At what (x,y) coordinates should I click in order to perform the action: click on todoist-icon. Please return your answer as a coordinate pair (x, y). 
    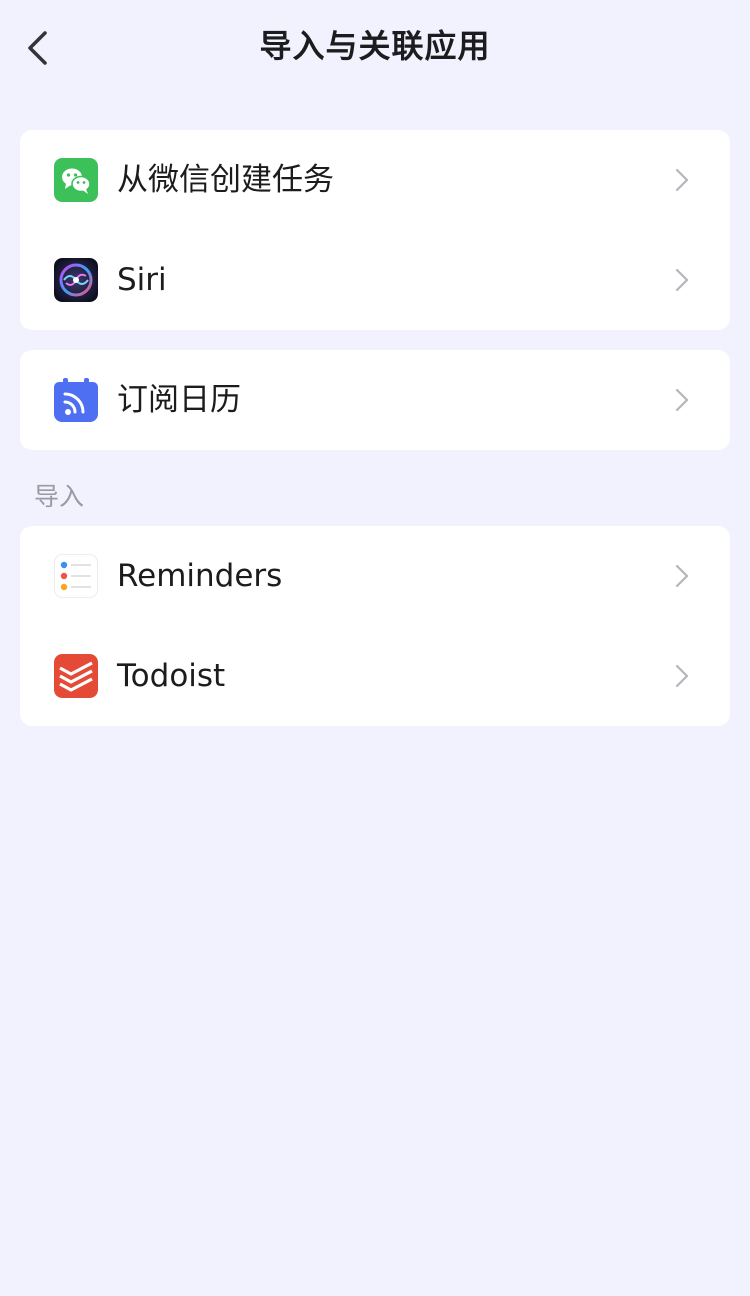
    Looking at the image, I should click on (76, 676).